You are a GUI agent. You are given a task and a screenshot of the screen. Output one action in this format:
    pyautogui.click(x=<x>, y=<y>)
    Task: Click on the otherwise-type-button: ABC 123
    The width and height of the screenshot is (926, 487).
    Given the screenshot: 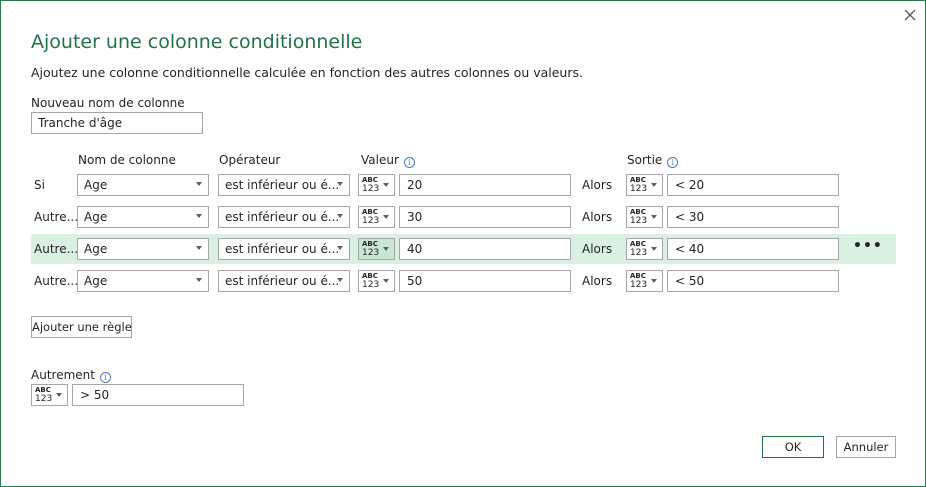 What is the action you would take?
    pyautogui.click(x=49, y=395)
    